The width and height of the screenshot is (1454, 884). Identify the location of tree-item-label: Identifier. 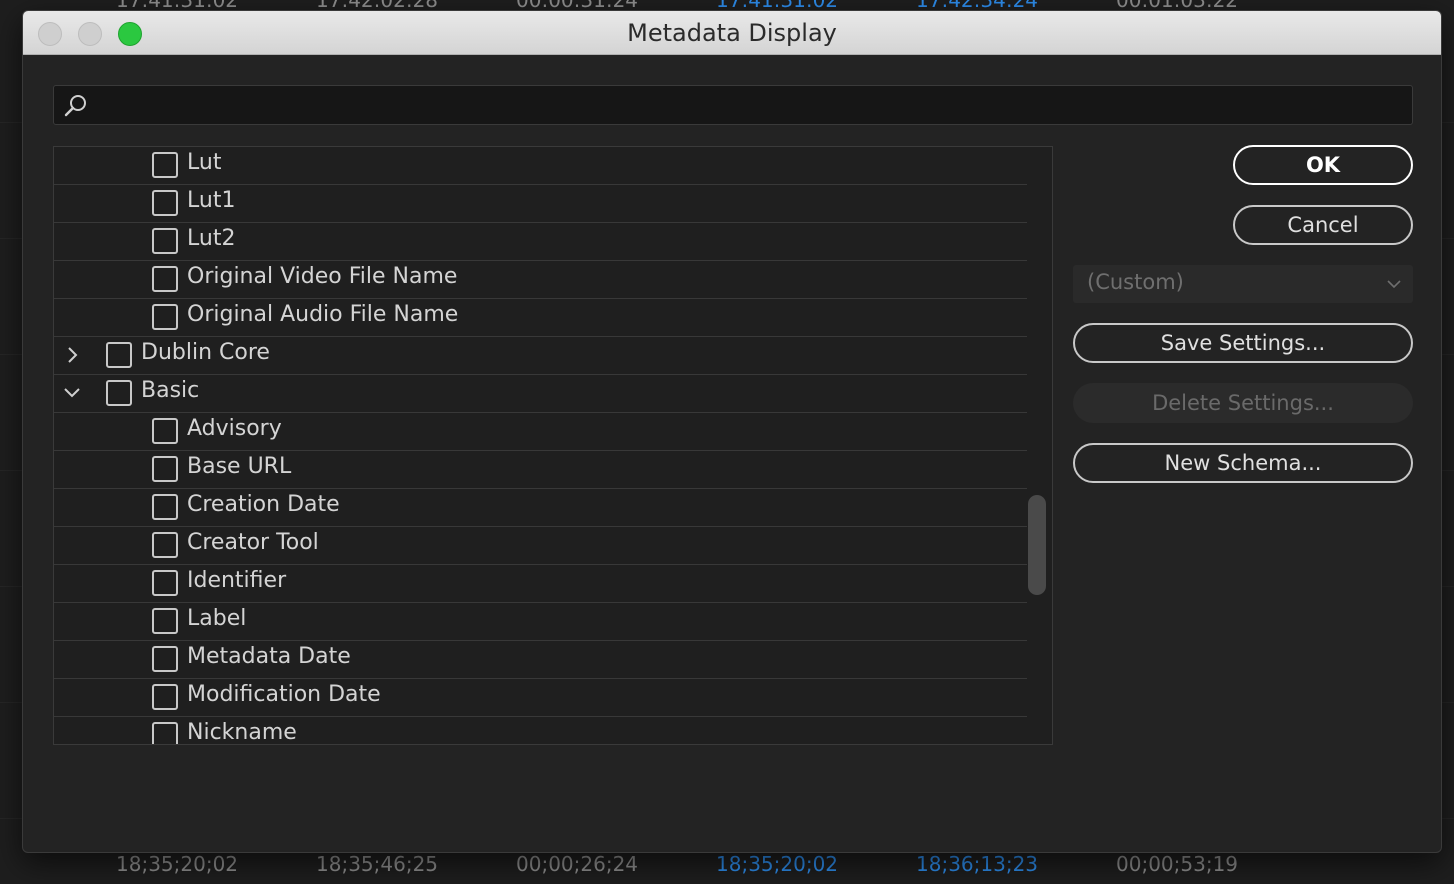
(237, 580).